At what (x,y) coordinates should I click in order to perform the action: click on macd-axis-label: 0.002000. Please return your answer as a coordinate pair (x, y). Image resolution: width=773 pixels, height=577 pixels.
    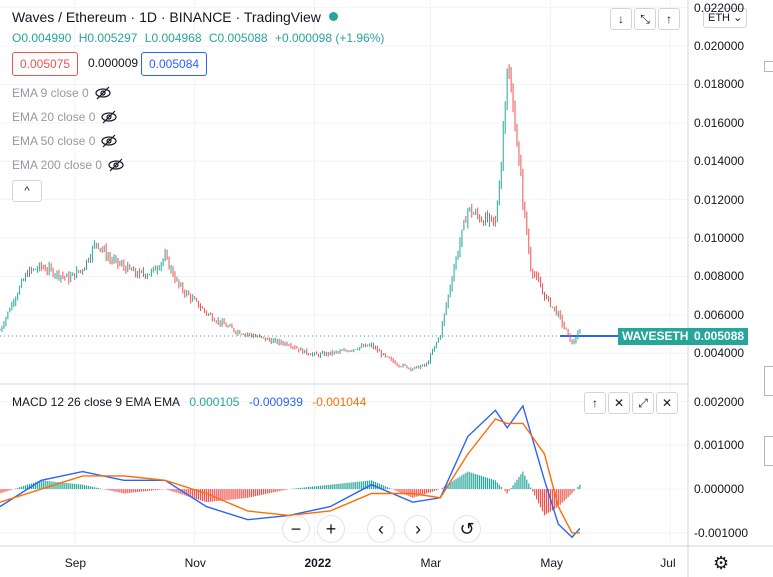
    Looking at the image, I should click on (719, 401).